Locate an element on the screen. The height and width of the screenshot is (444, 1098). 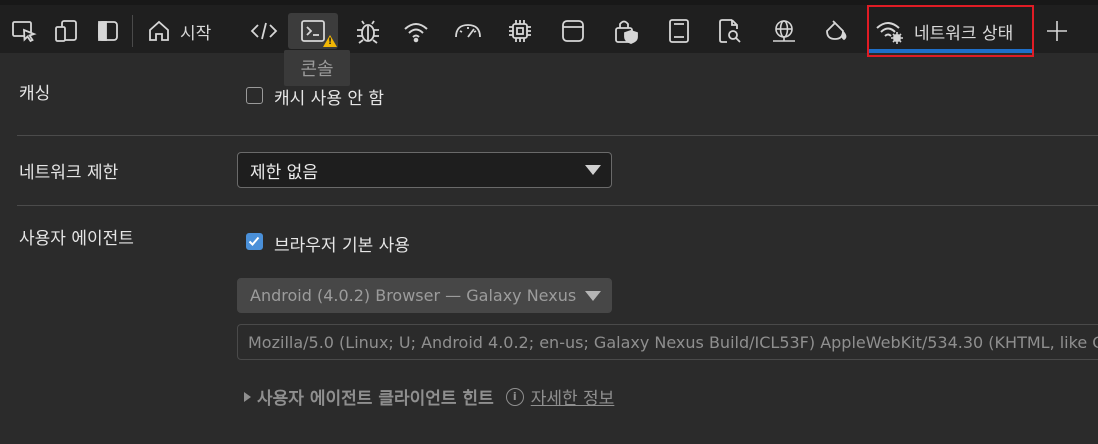
inspect-icon is located at coordinates (24, 31).